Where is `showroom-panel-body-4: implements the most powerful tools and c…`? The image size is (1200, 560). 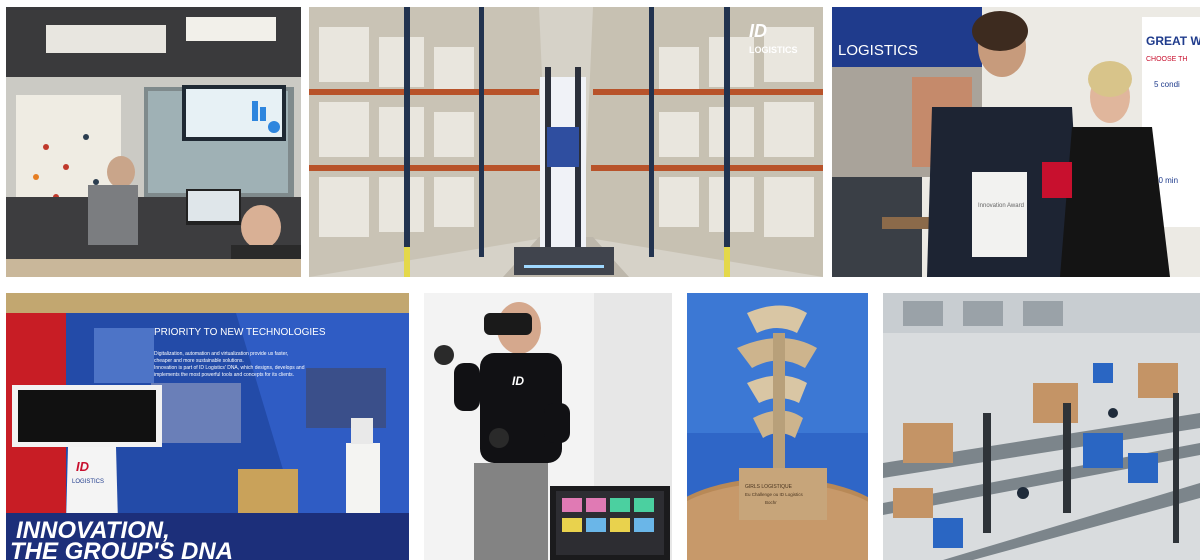 showroom-panel-body-4: implements the most powerful tools and c… is located at coordinates (224, 375).